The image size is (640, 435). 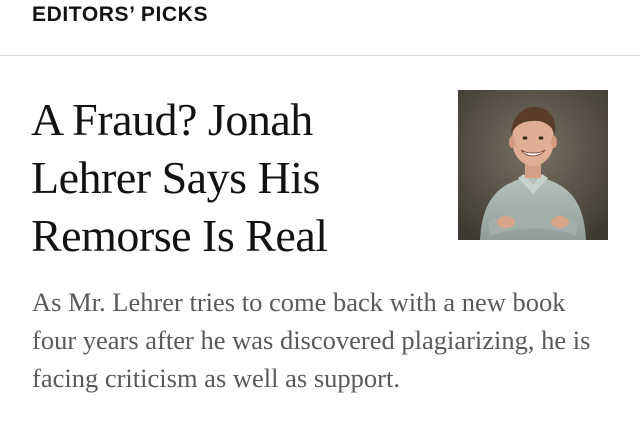 I want to click on portrait-photo-icon, so click(x=533, y=165).